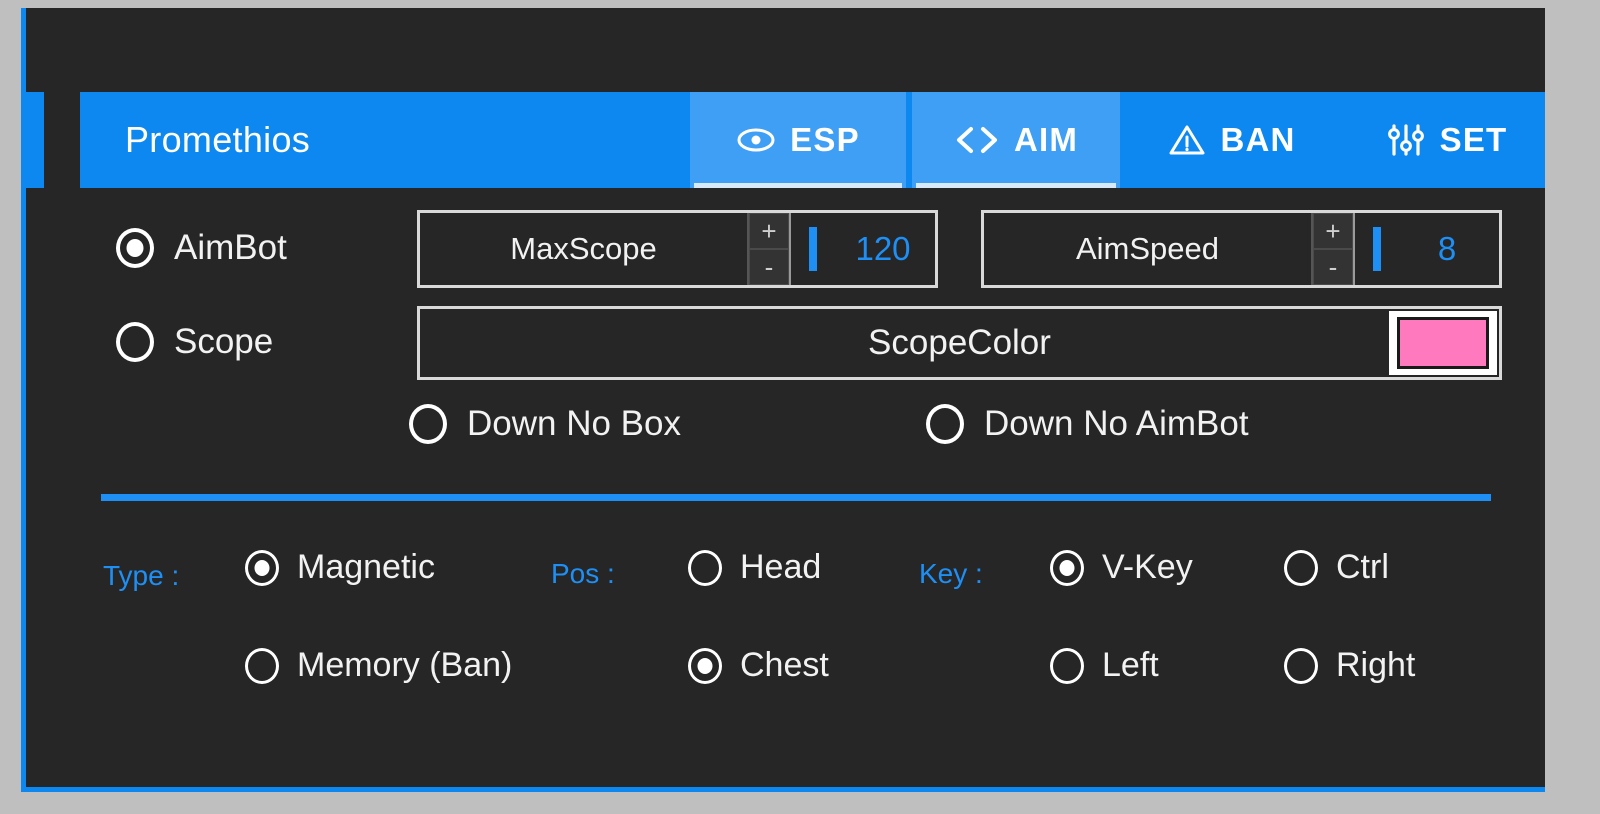  I want to click on scope-radio-option: Scope, so click(194, 342).